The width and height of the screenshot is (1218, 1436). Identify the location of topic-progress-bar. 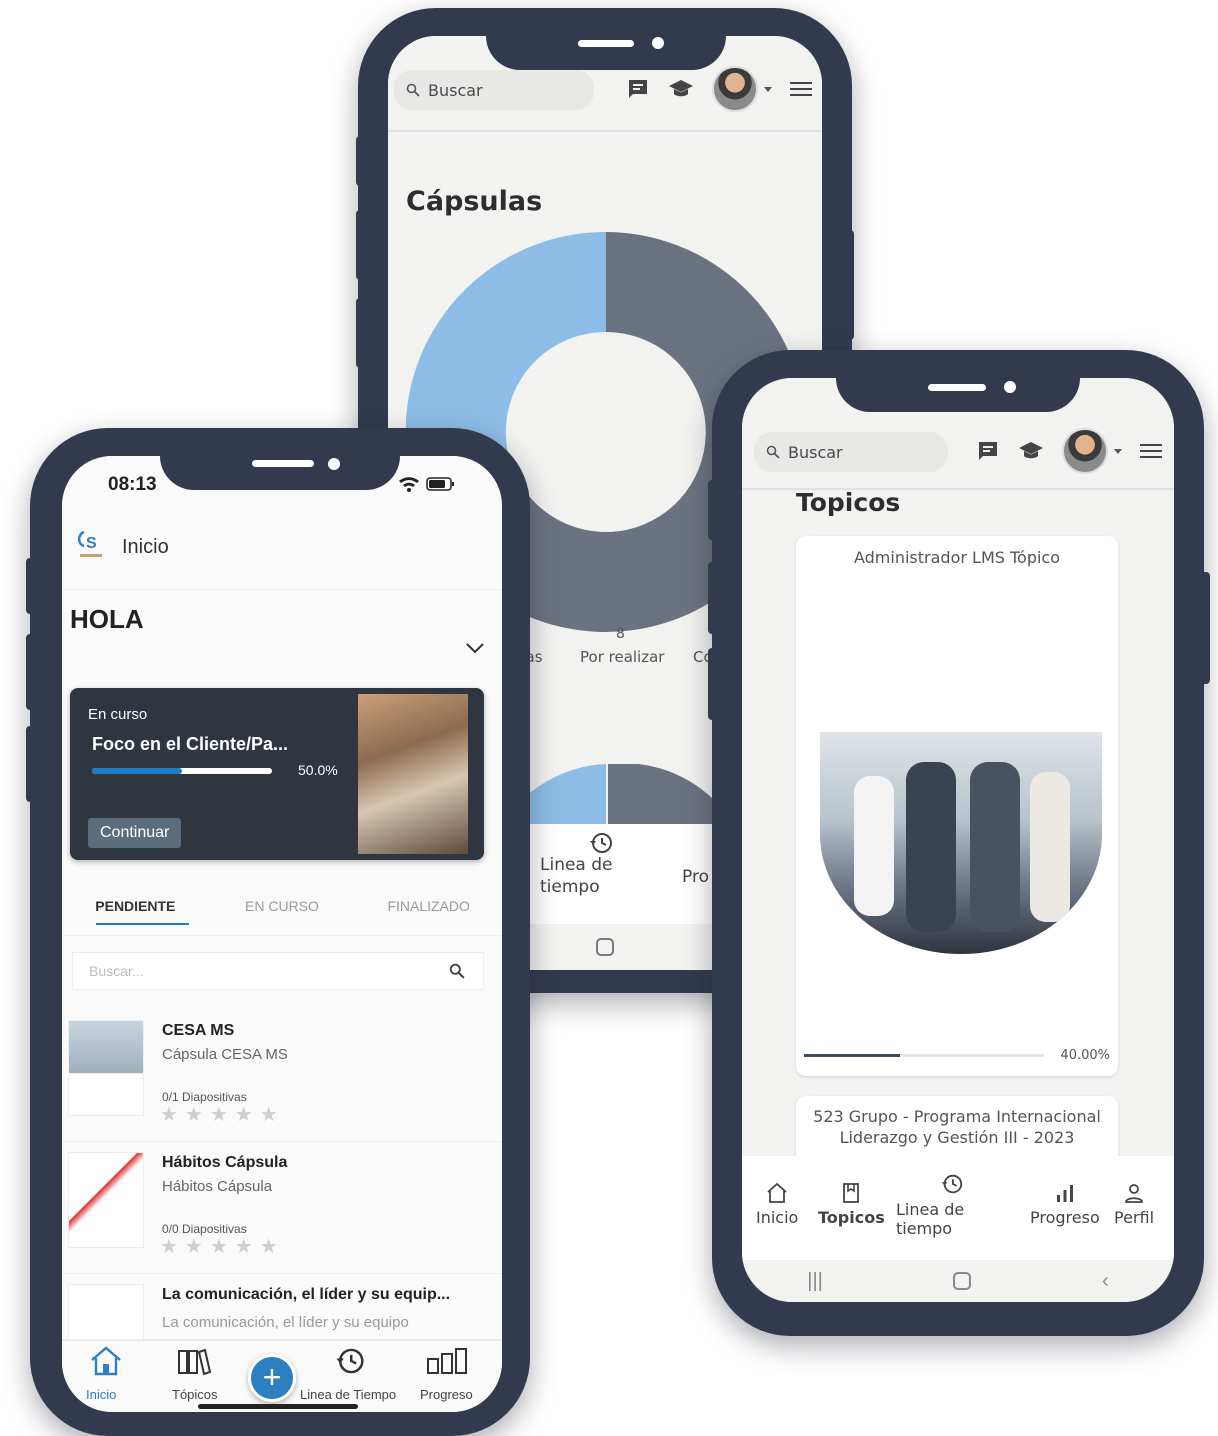
(924, 1055).